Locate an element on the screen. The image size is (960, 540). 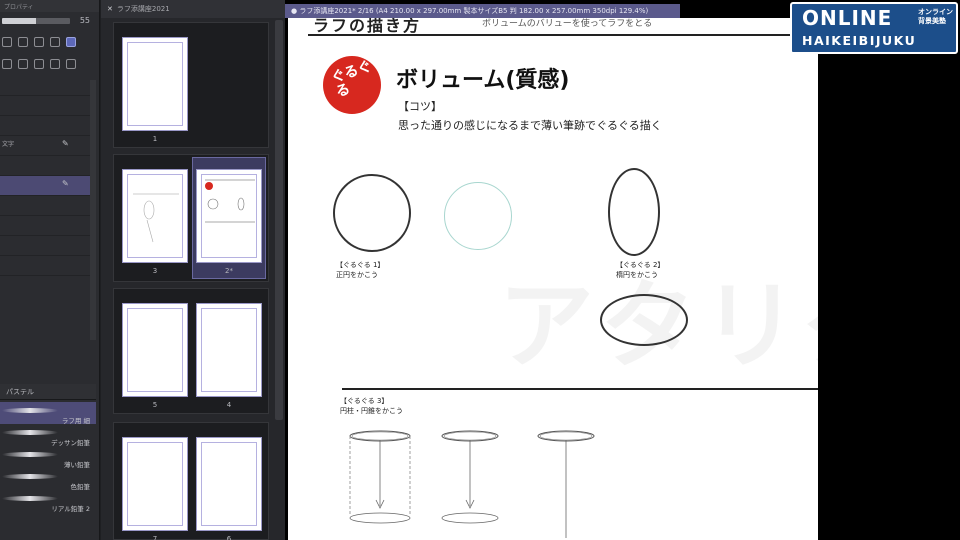
page-number: 6 is located at coordinates (229, 537).